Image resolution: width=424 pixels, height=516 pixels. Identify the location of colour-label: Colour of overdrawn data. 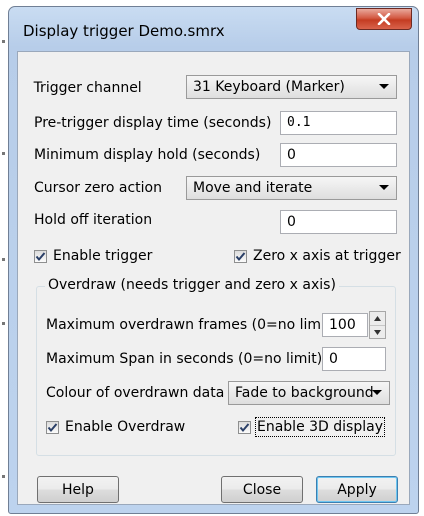
(135, 393).